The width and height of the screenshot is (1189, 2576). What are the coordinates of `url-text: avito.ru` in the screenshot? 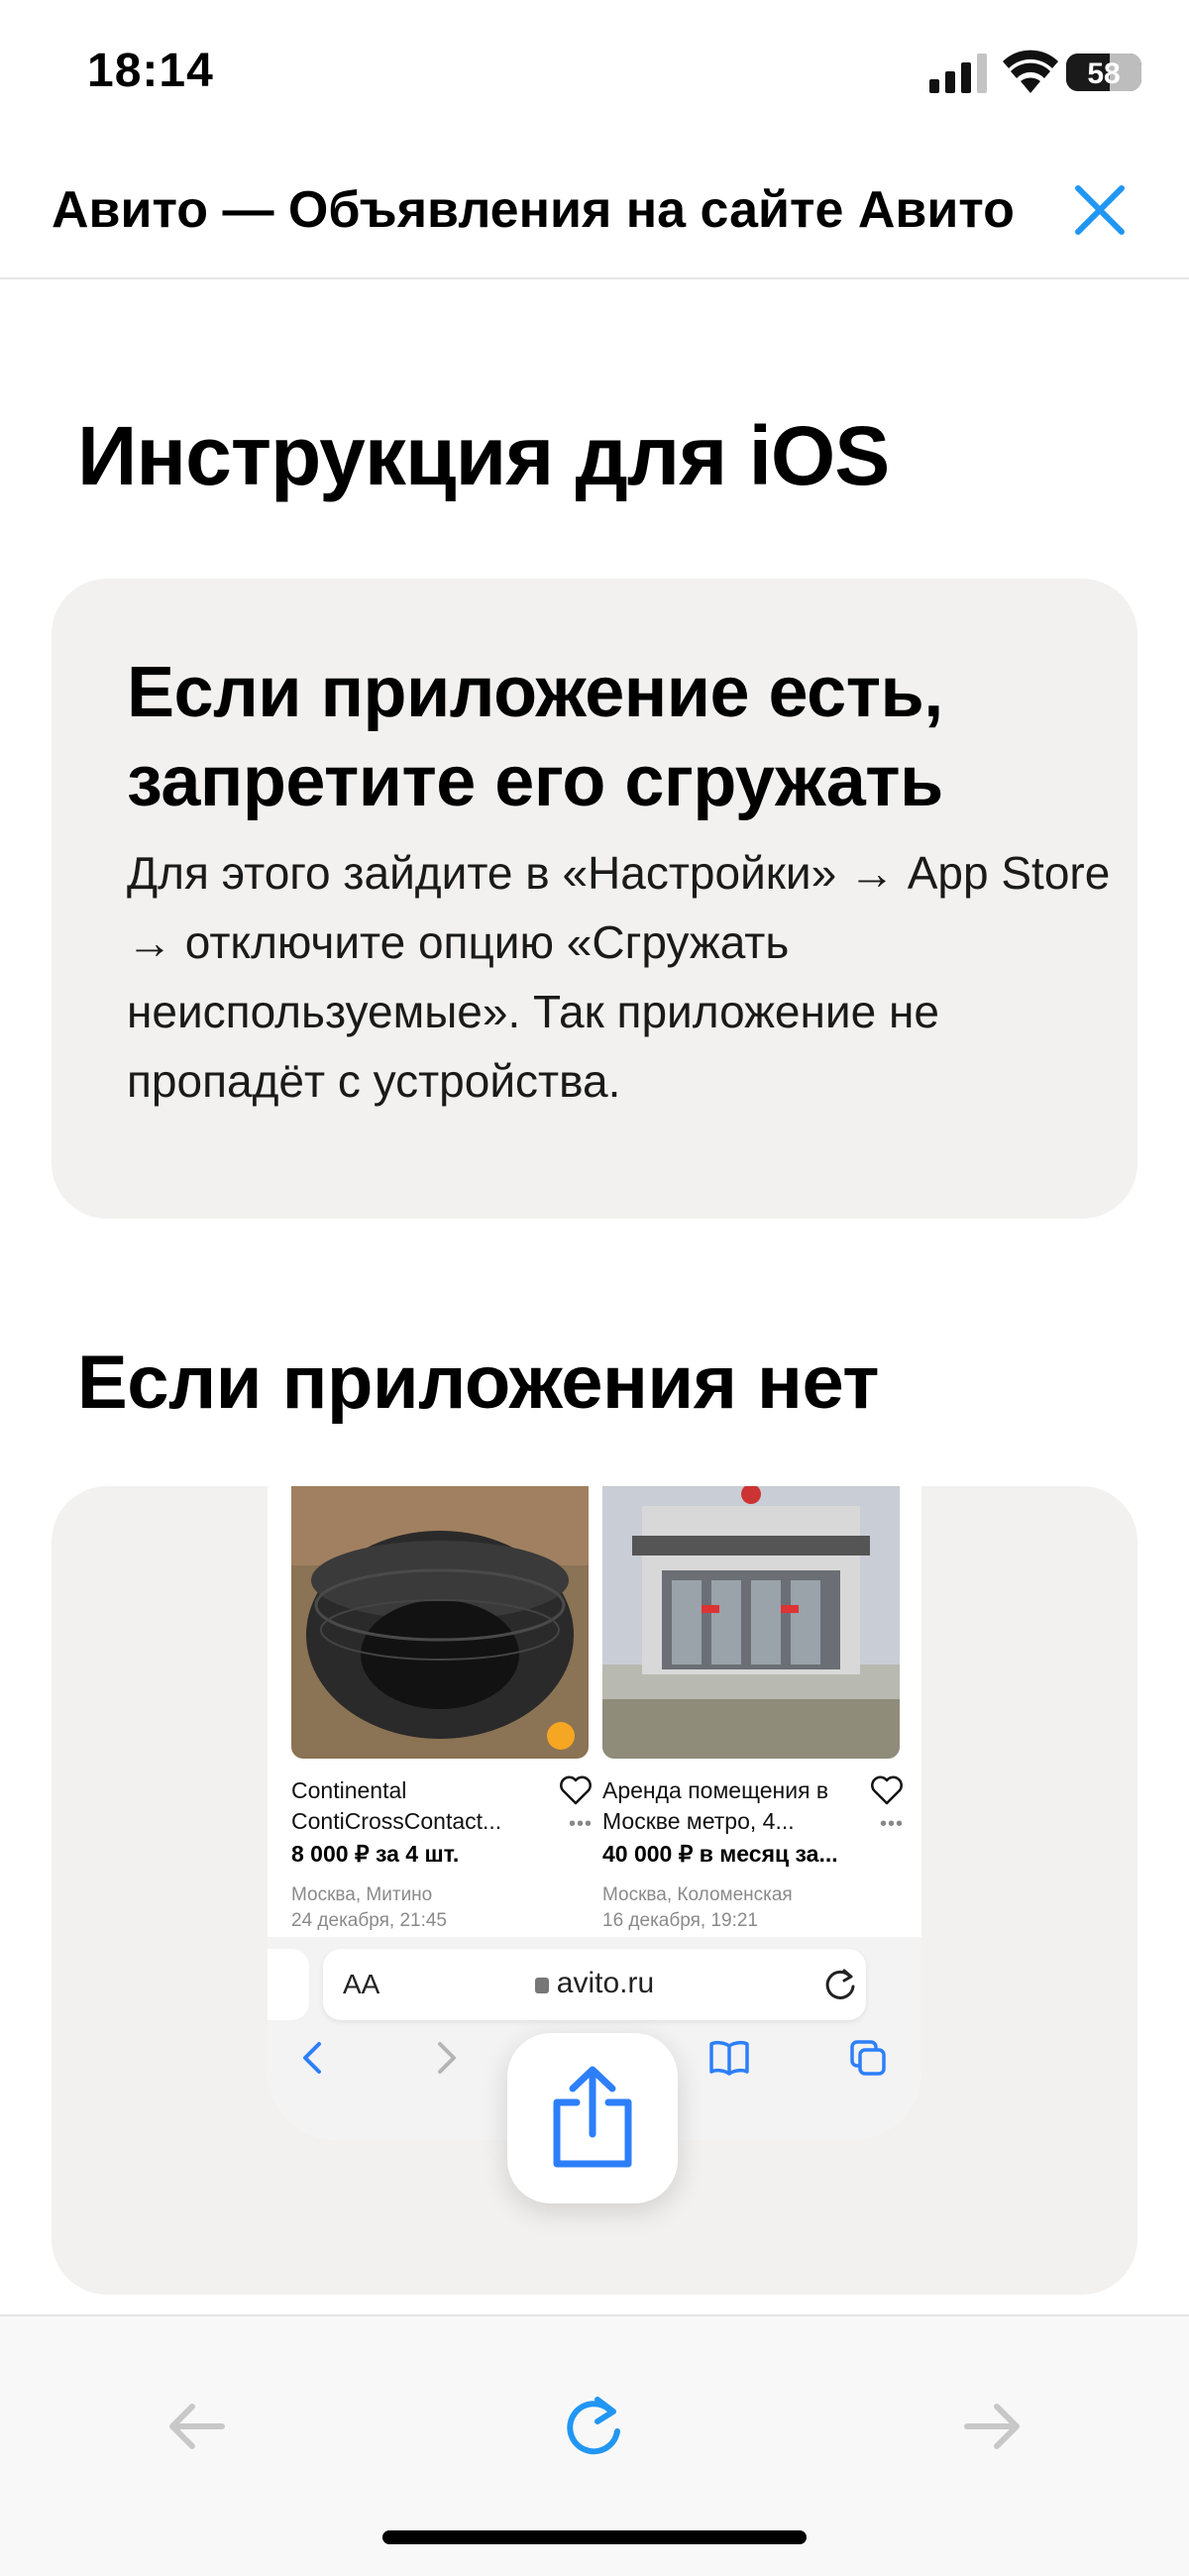 It's located at (594, 1983).